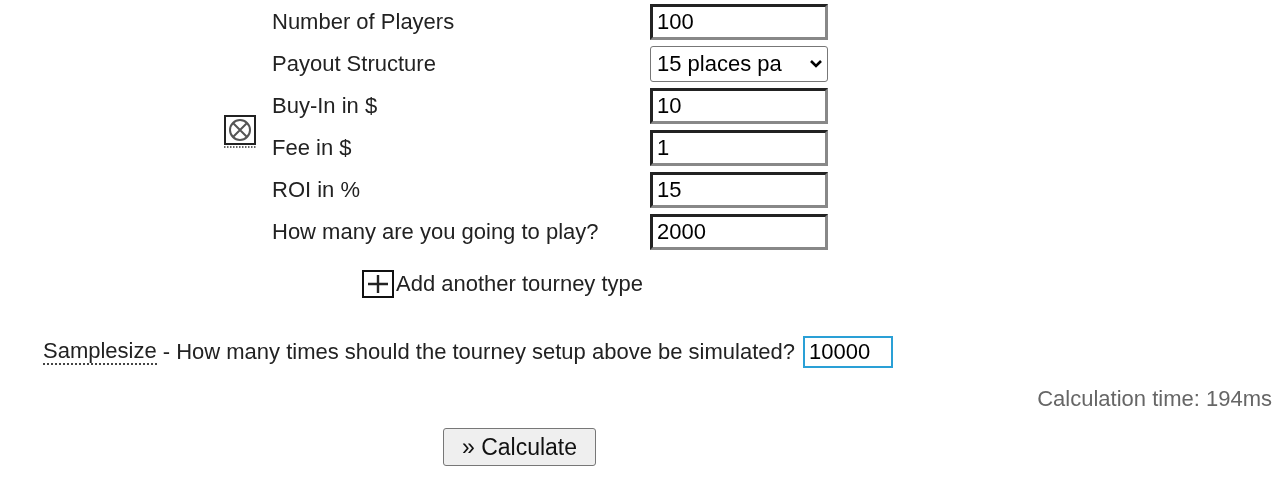 This screenshot has height=494, width=1280. Describe the element at coordinates (478, 352) in the screenshot. I see `samplesize-question: - How many times should the tourney setup above be simulated?` at that location.